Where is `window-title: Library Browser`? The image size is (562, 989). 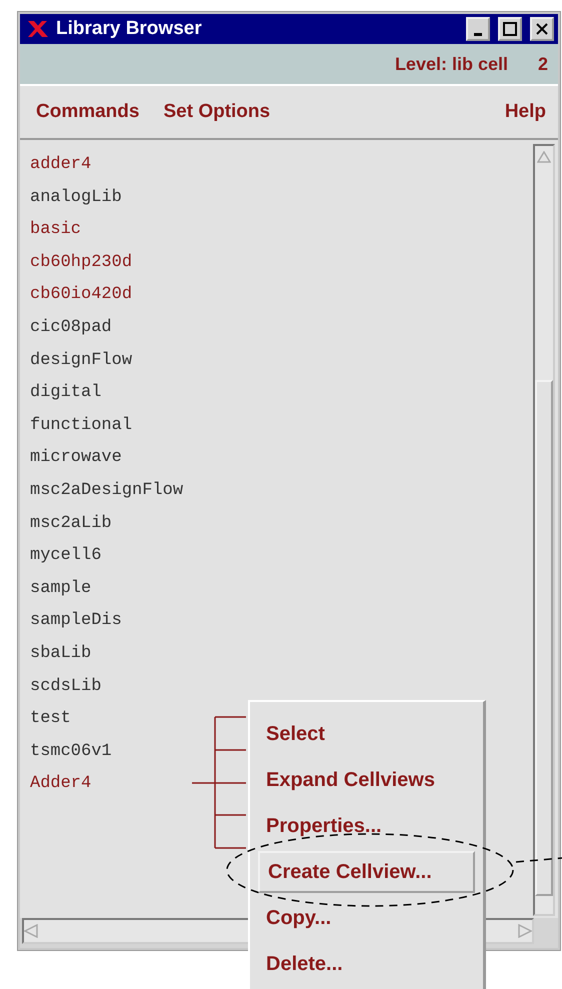
window-title: Library Browser is located at coordinates (129, 29).